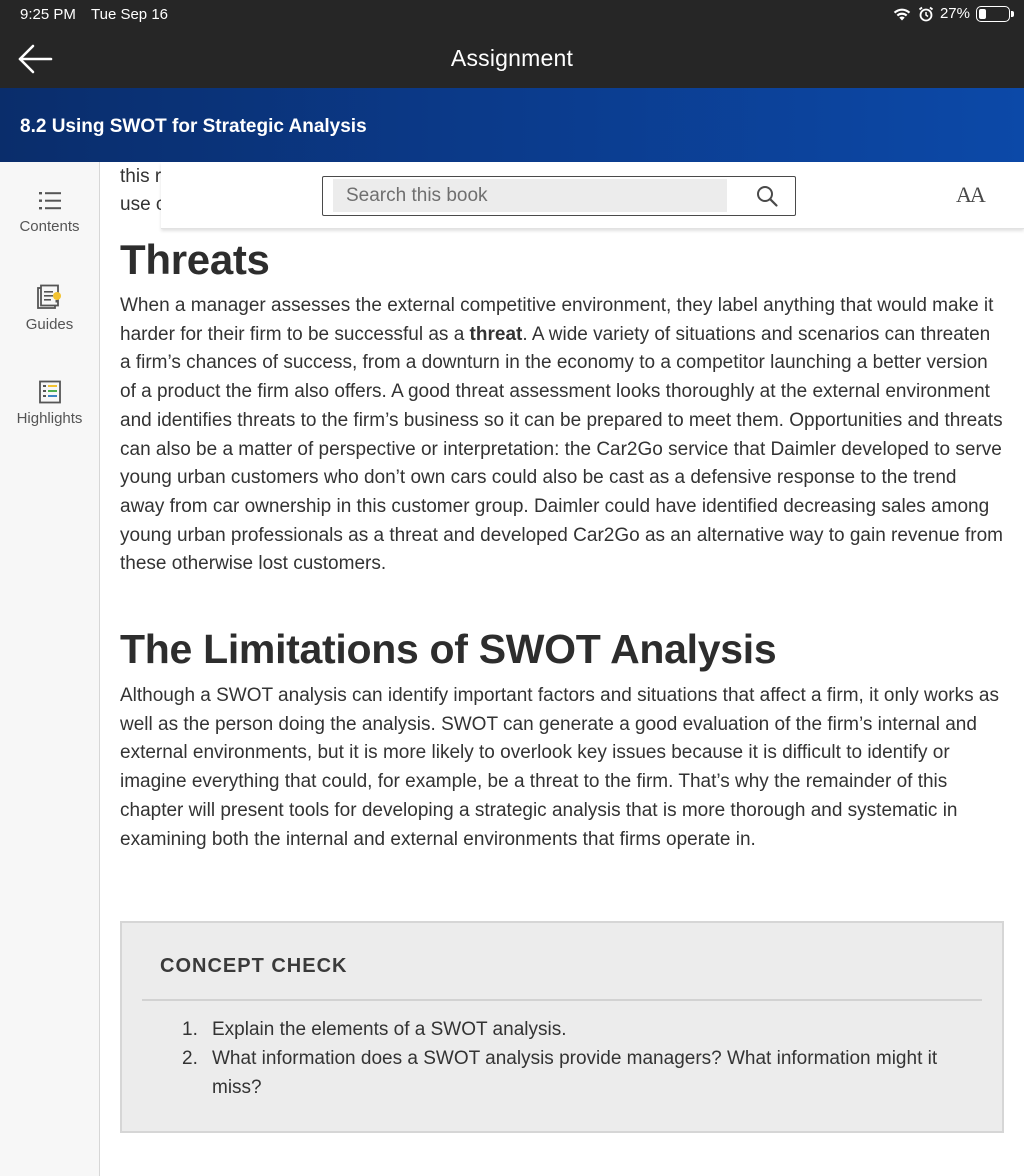 This screenshot has height=1176, width=1024. I want to click on chapter-banner: 8.2 Using SWOT for Strategic Analysis, so click(512, 125).